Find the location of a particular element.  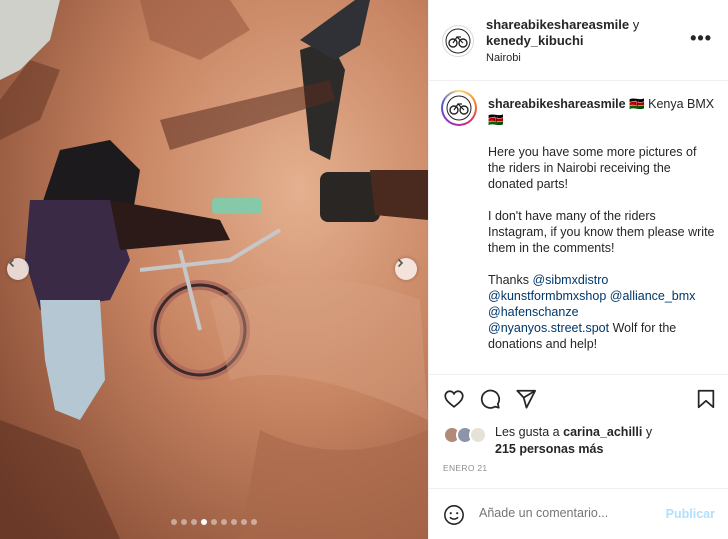

more-options-button: ••• is located at coordinates (701, 38).